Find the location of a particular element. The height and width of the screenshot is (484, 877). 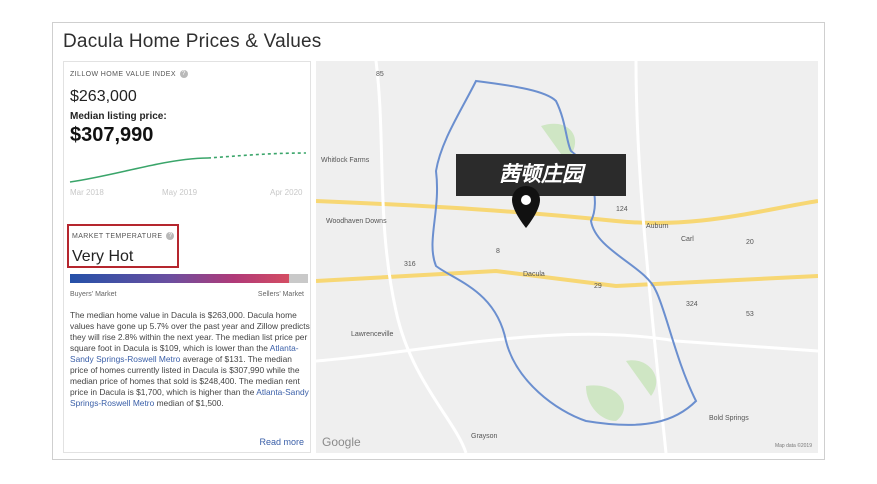

place-label: Woodhaven Downs is located at coordinates (356, 221).